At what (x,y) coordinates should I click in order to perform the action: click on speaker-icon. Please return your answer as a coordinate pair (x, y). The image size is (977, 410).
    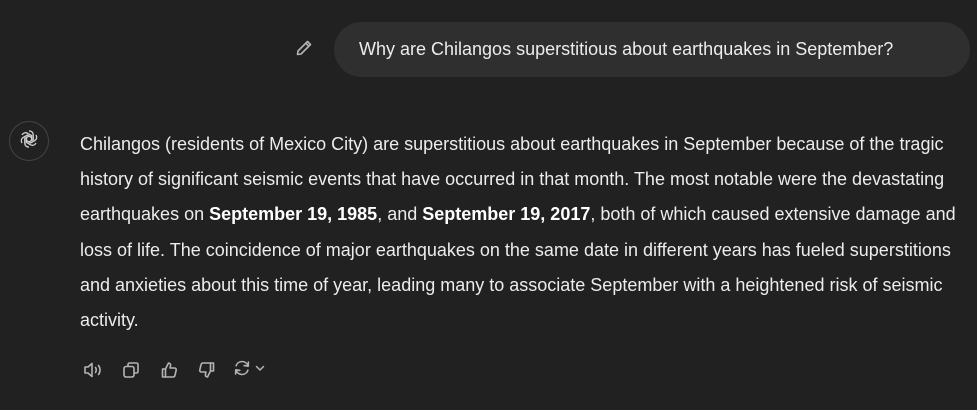
    Looking at the image, I should click on (93, 370).